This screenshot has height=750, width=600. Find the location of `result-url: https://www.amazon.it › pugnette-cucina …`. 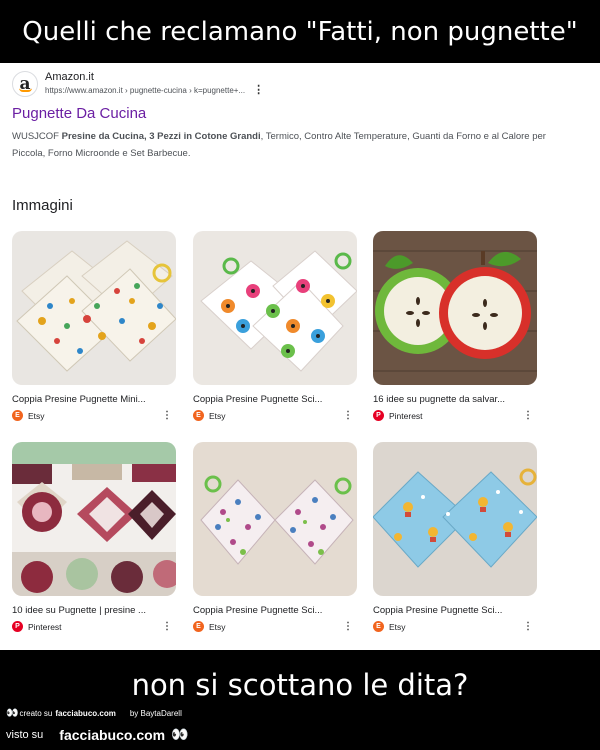

result-url: https://www.amazon.it › pugnette-cucina … is located at coordinates (145, 90).